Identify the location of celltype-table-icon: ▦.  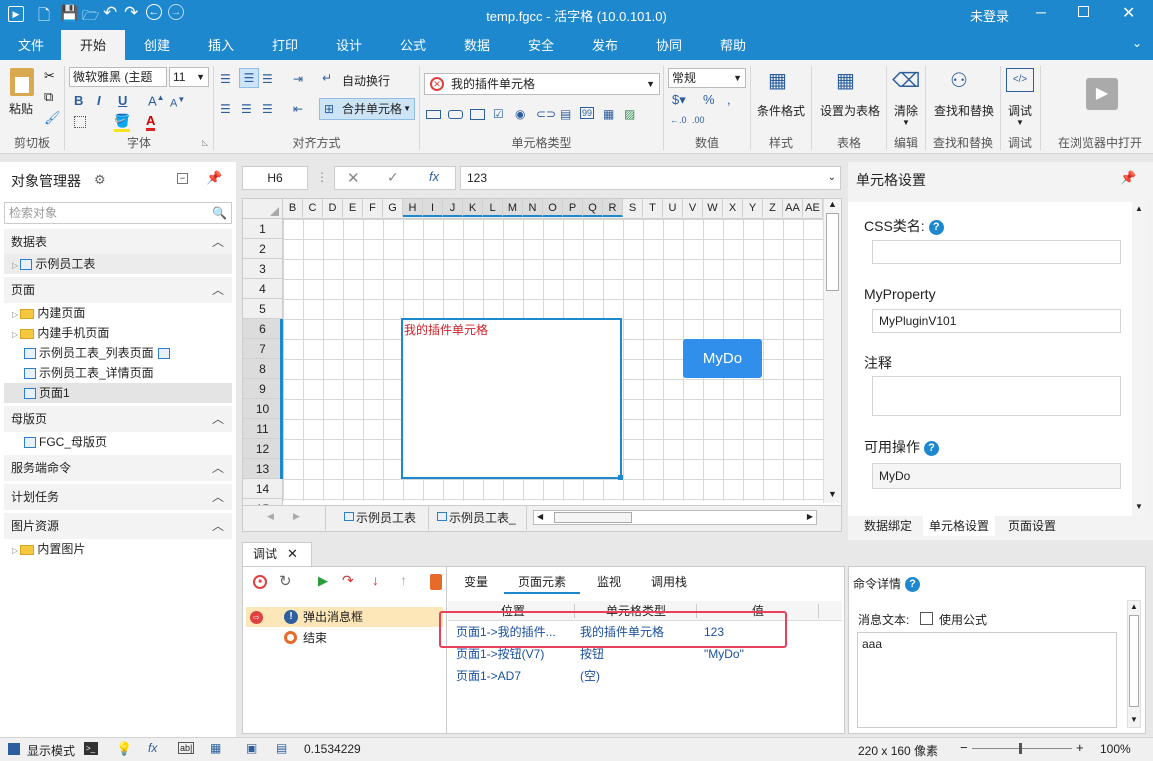
(608, 114).